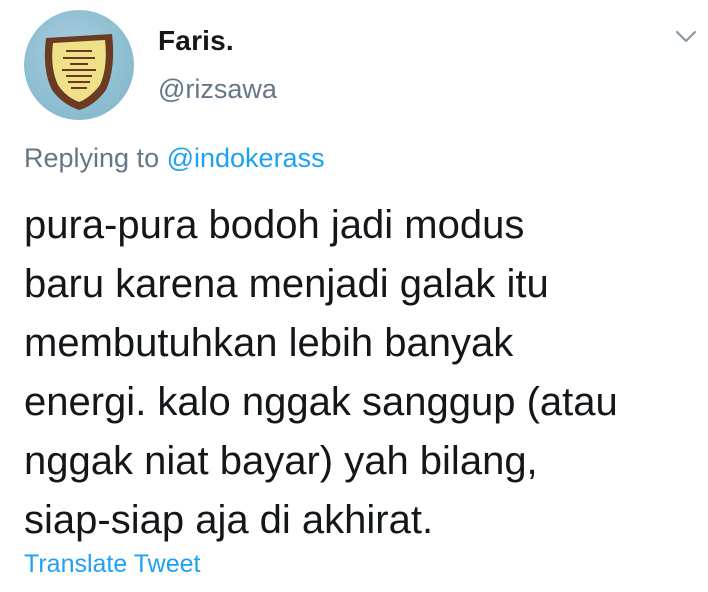 The width and height of the screenshot is (708, 592). I want to click on display-name: Faris., so click(196, 41).